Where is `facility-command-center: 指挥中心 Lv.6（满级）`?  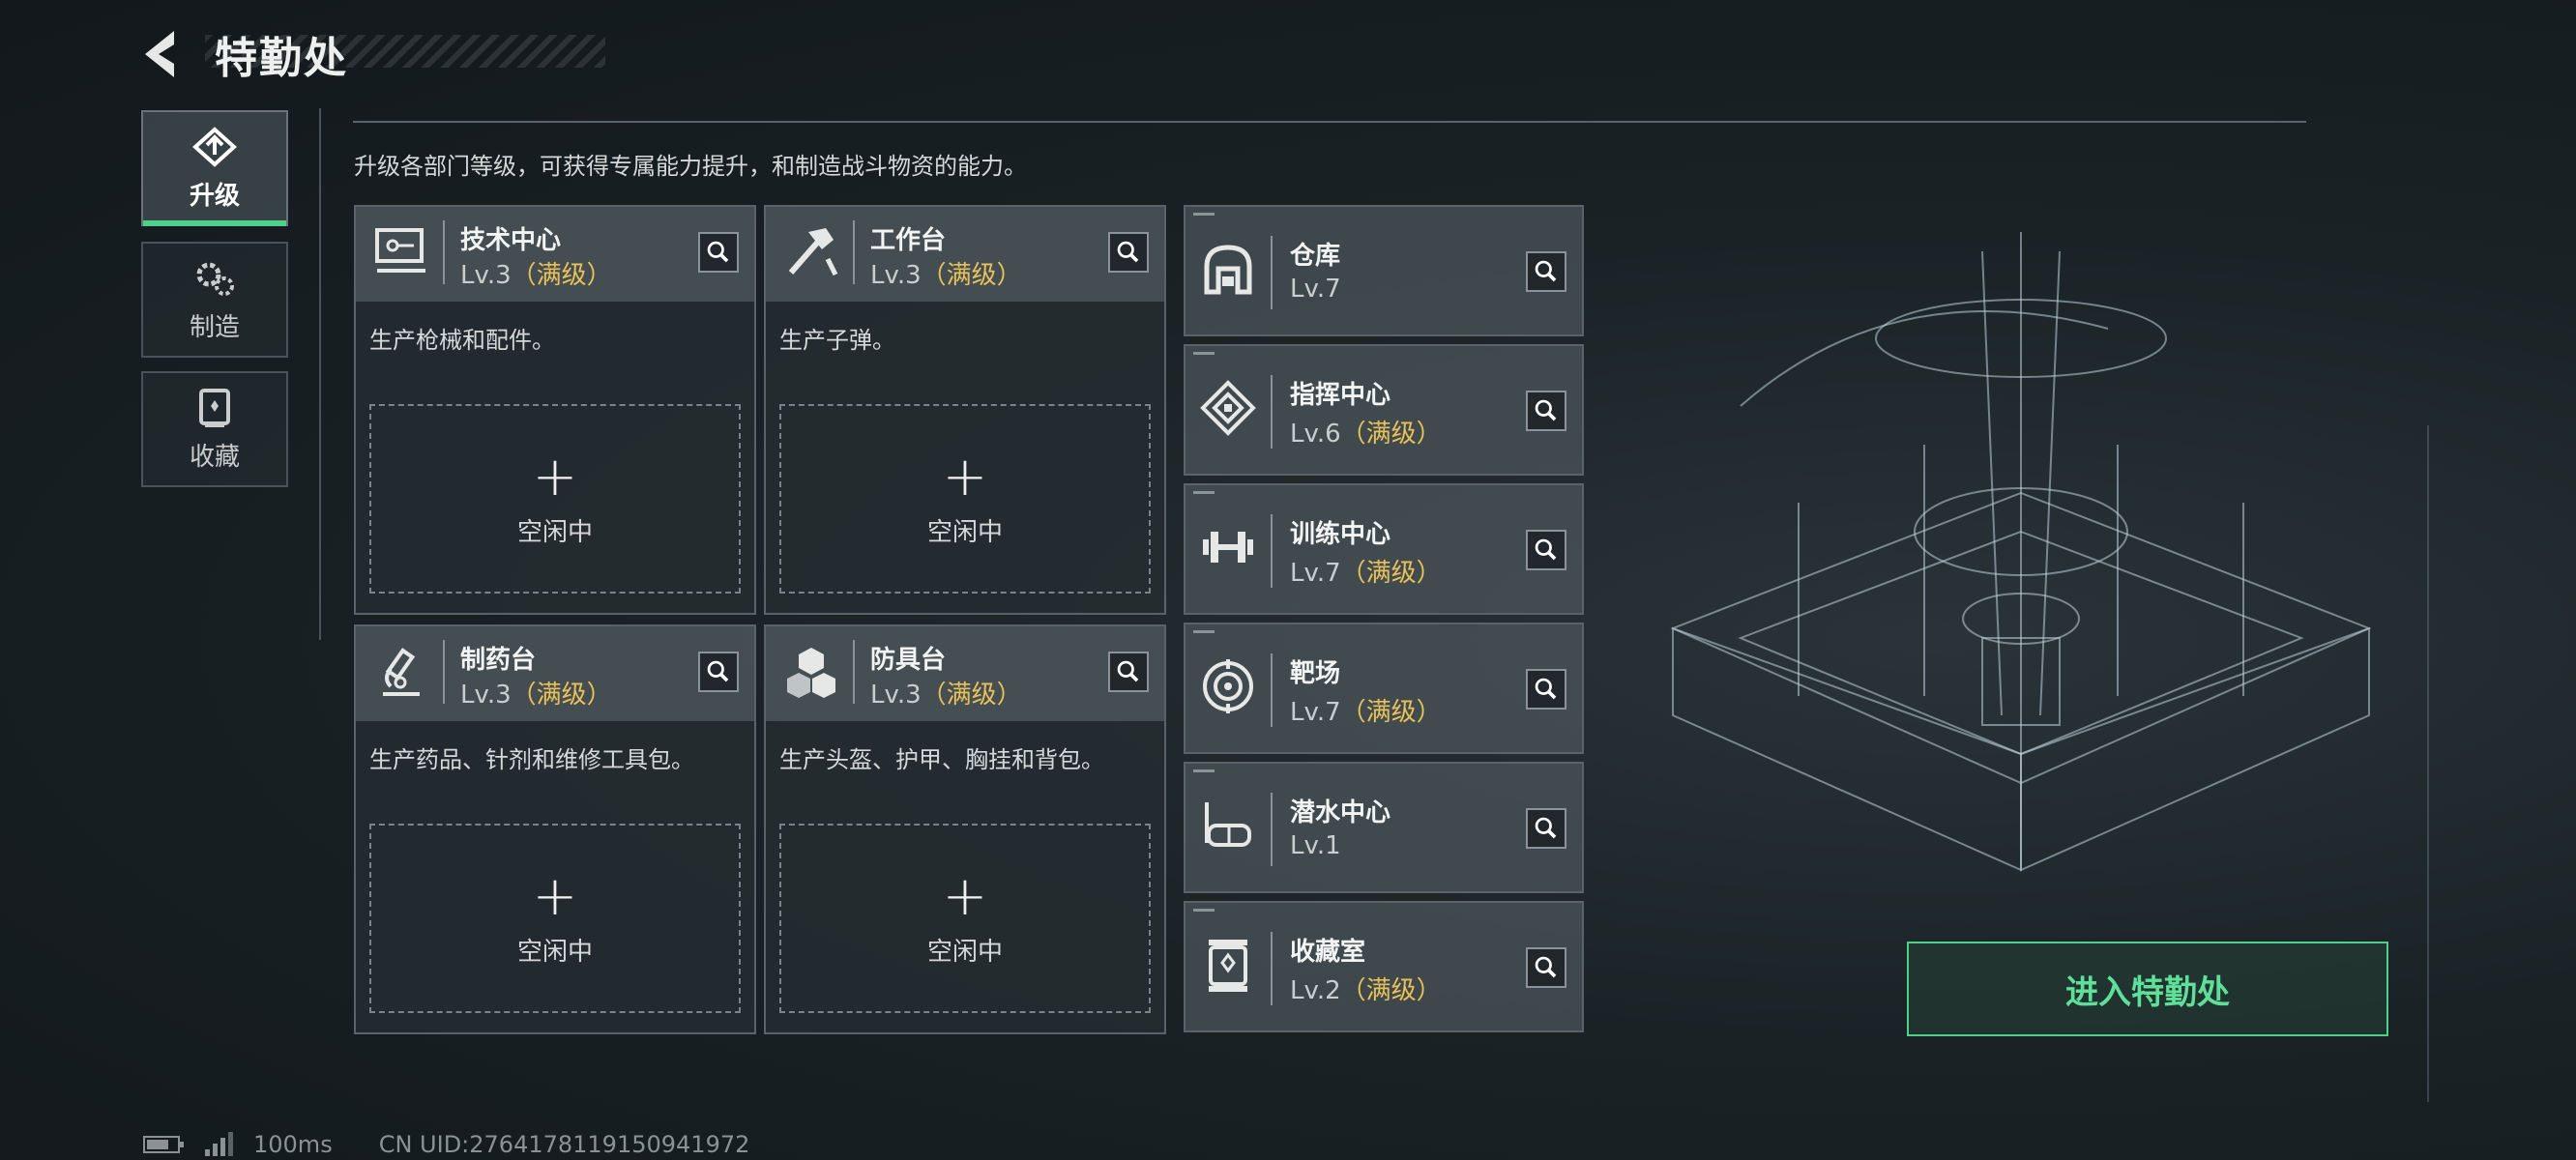
facility-command-center: 指挥中心 Lv.6（满级） is located at coordinates (1384, 410).